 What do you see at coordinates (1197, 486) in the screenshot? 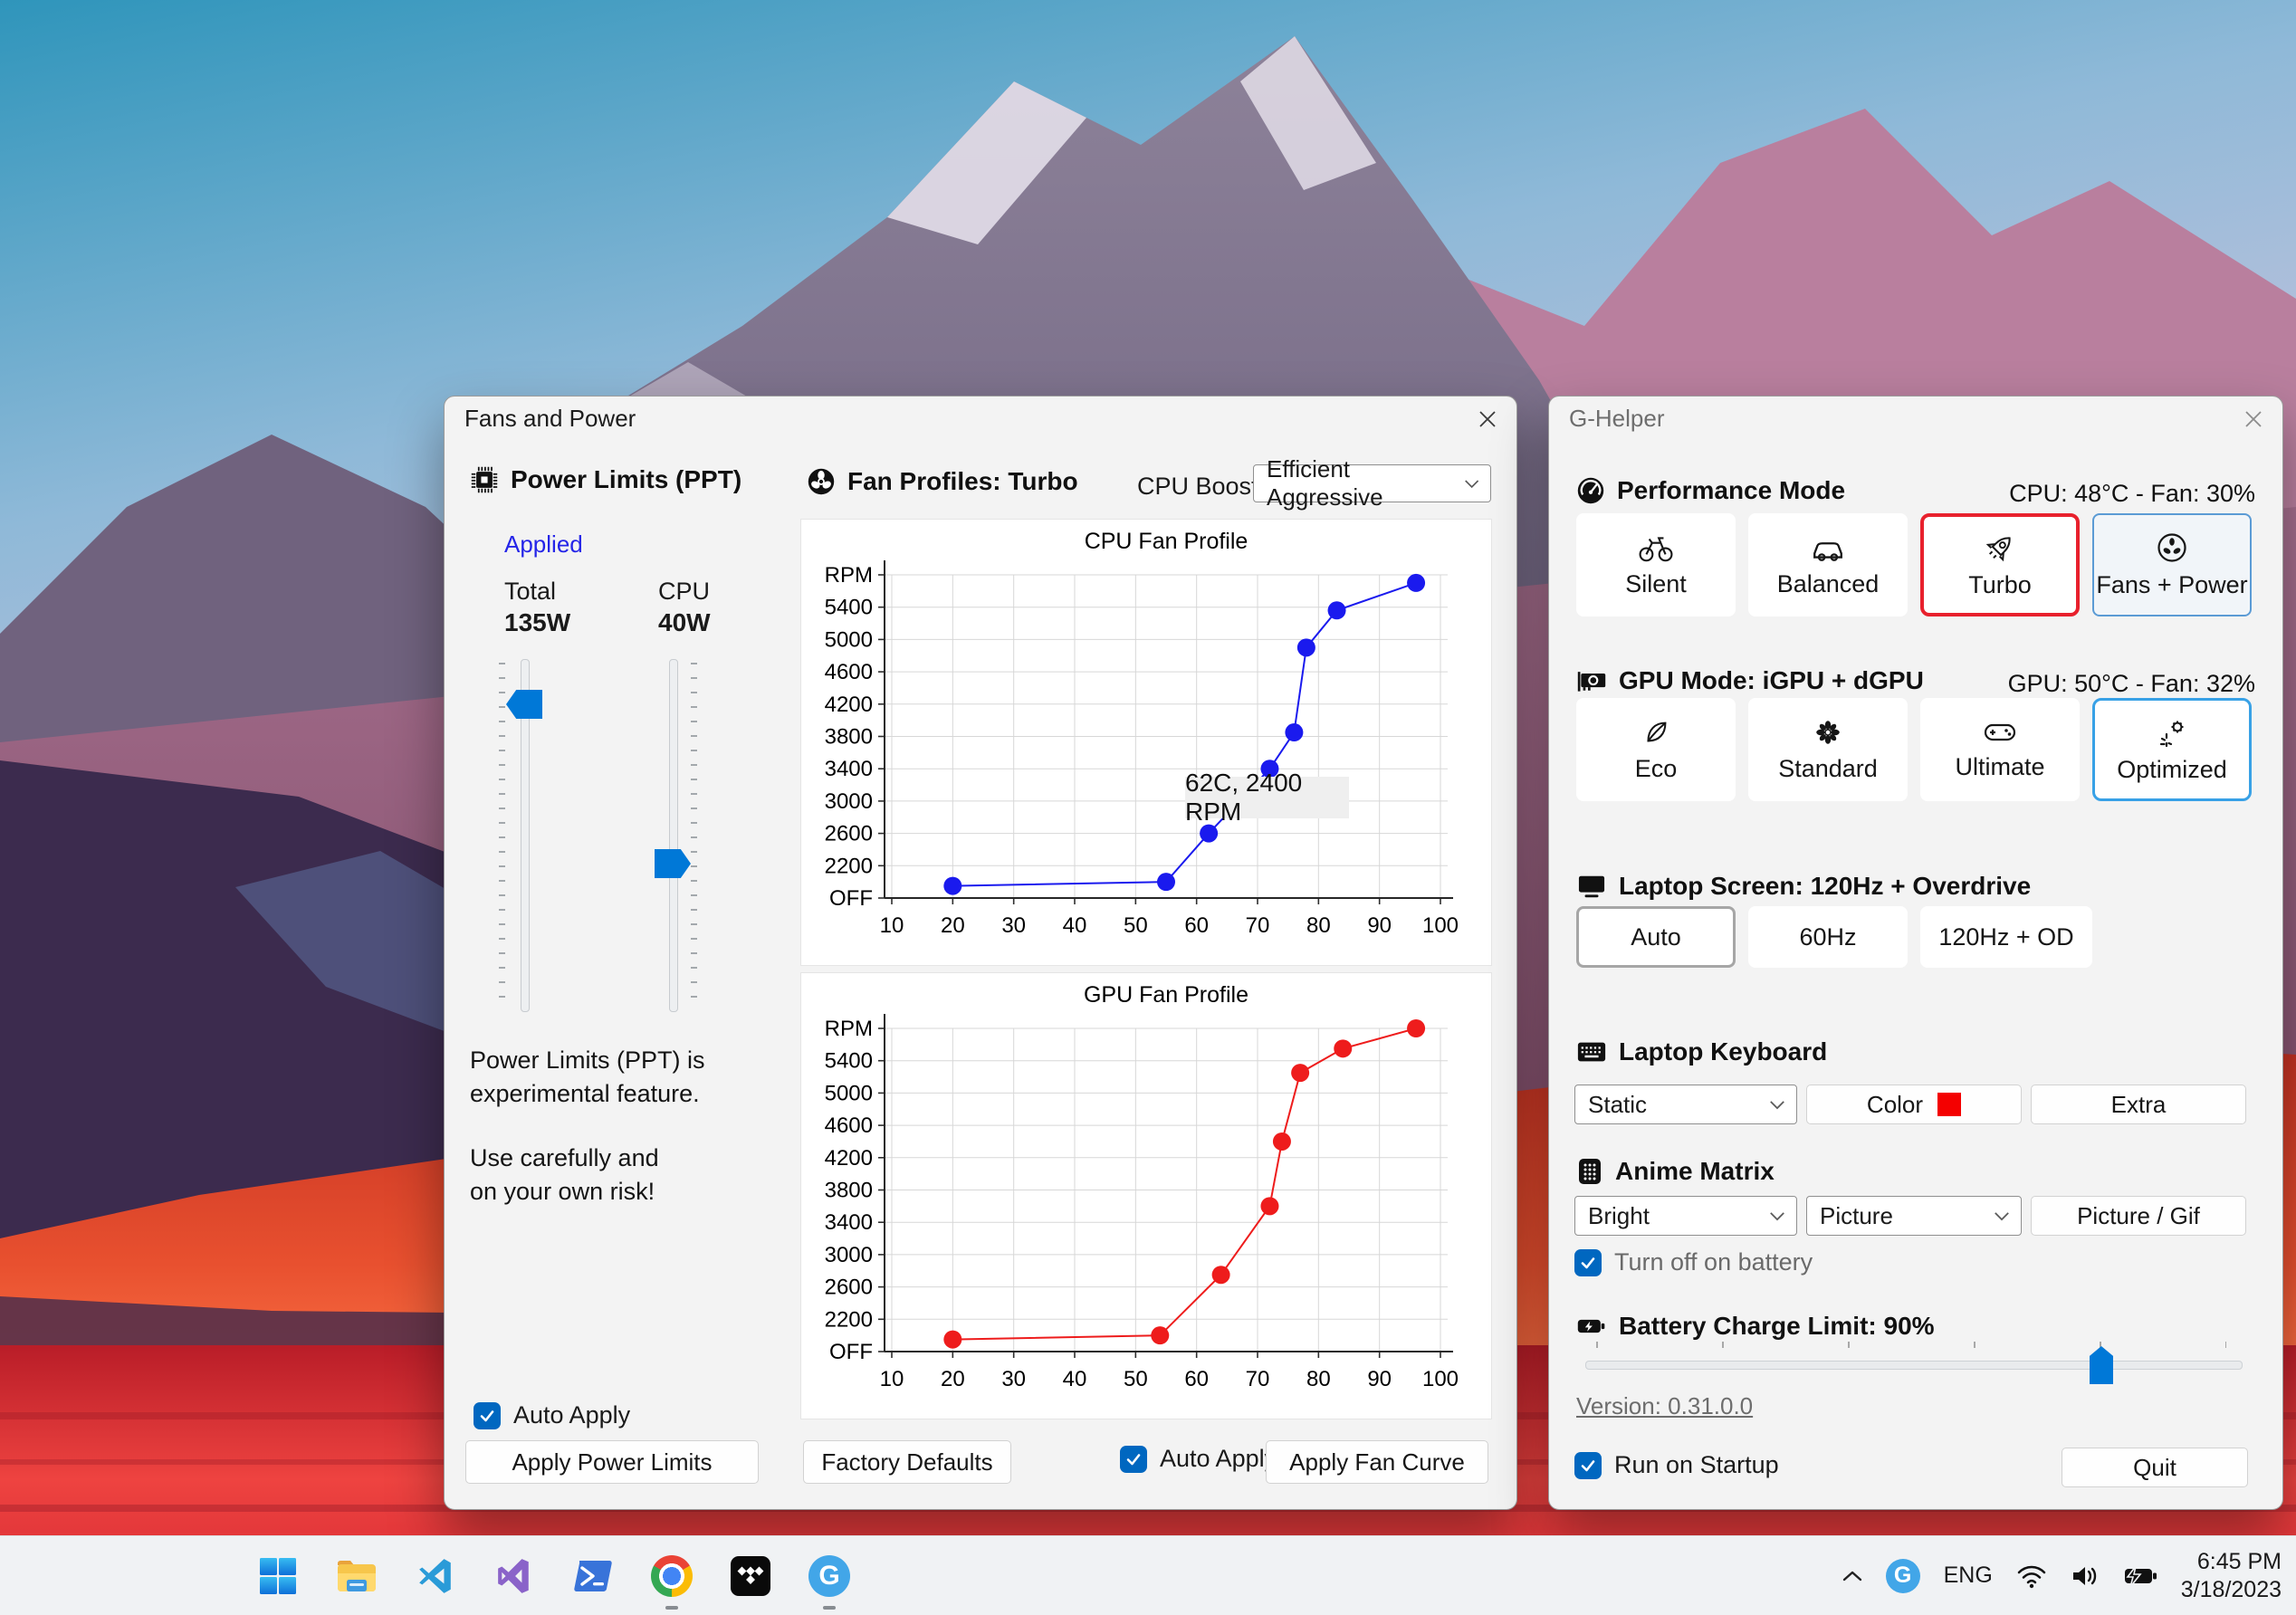
I see `cpu-boost-label: CPU Boost` at bounding box center [1197, 486].